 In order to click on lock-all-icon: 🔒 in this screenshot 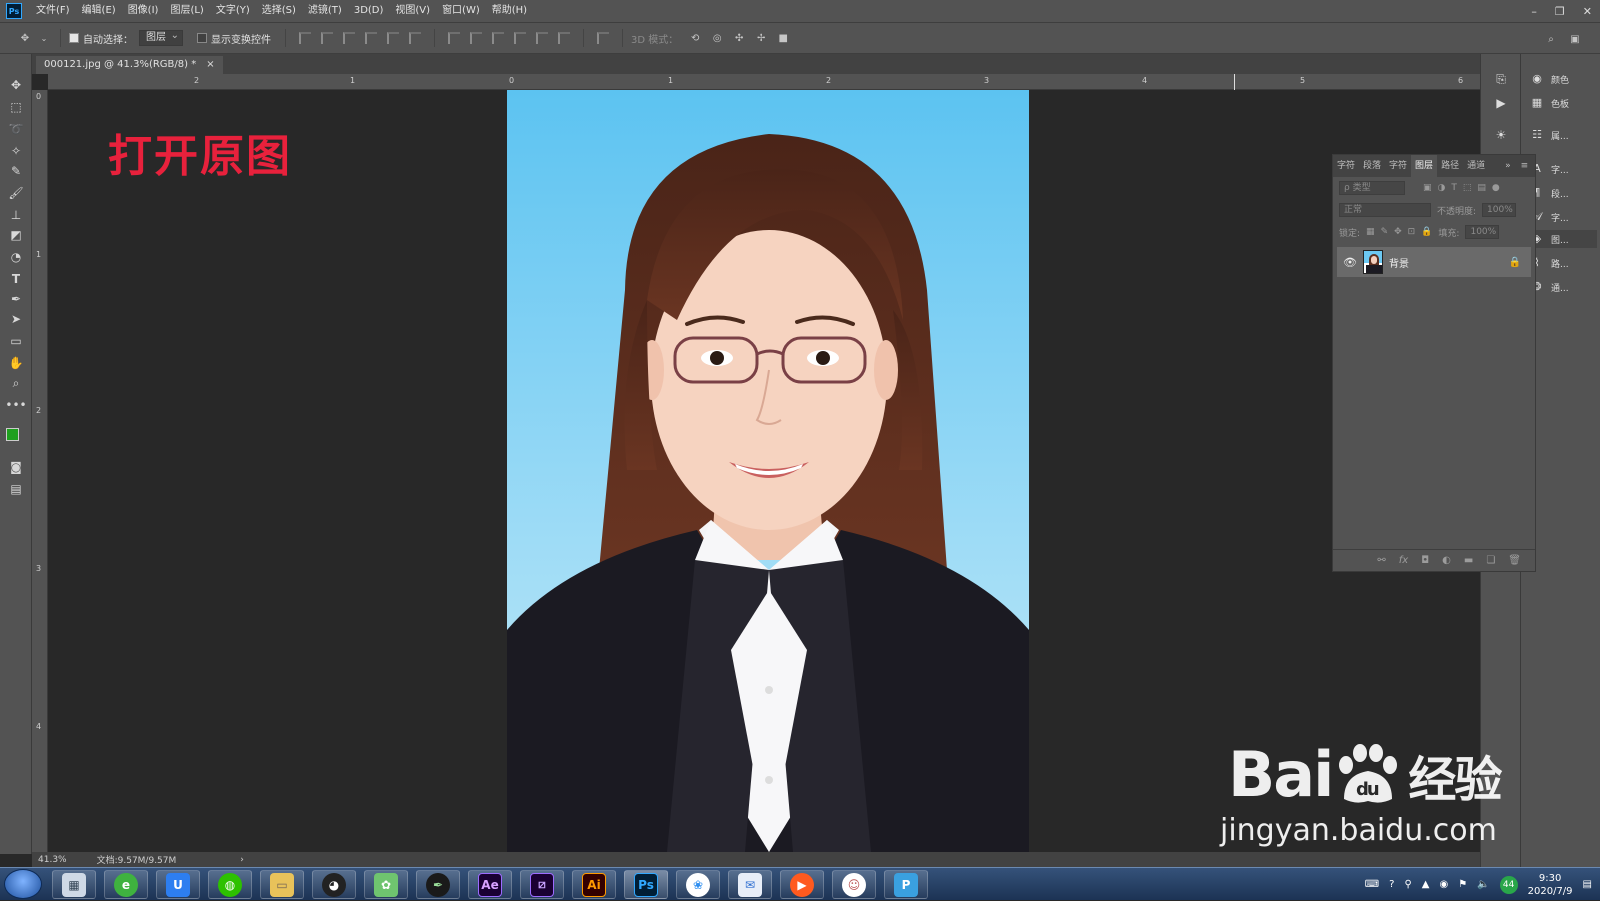, I will do `click(1426, 232)`.